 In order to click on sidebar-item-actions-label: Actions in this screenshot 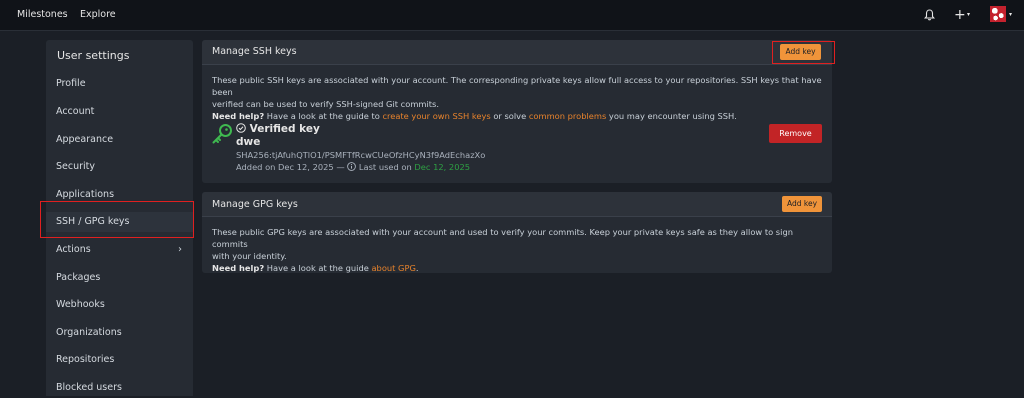, I will do `click(73, 249)`.